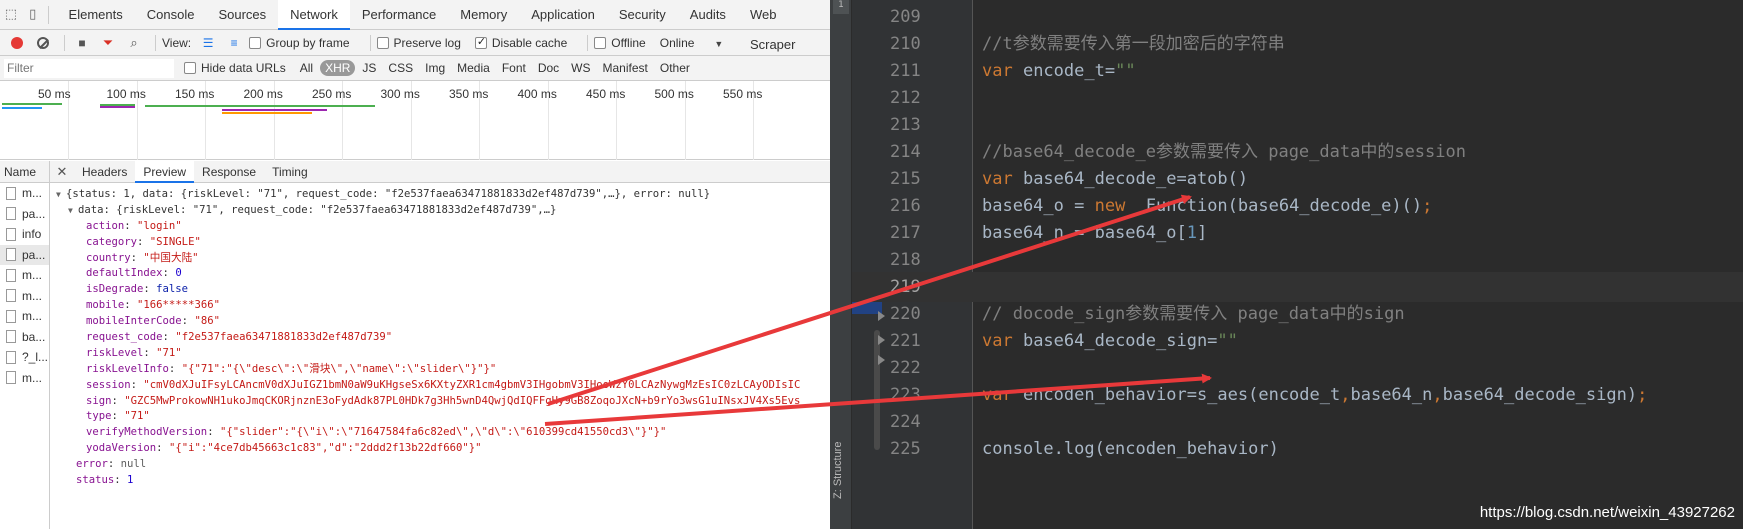  Describe the element at coordinates (1297, 71) in the screenshot. I see `code-line: 211 var encode_t=""` at that location.